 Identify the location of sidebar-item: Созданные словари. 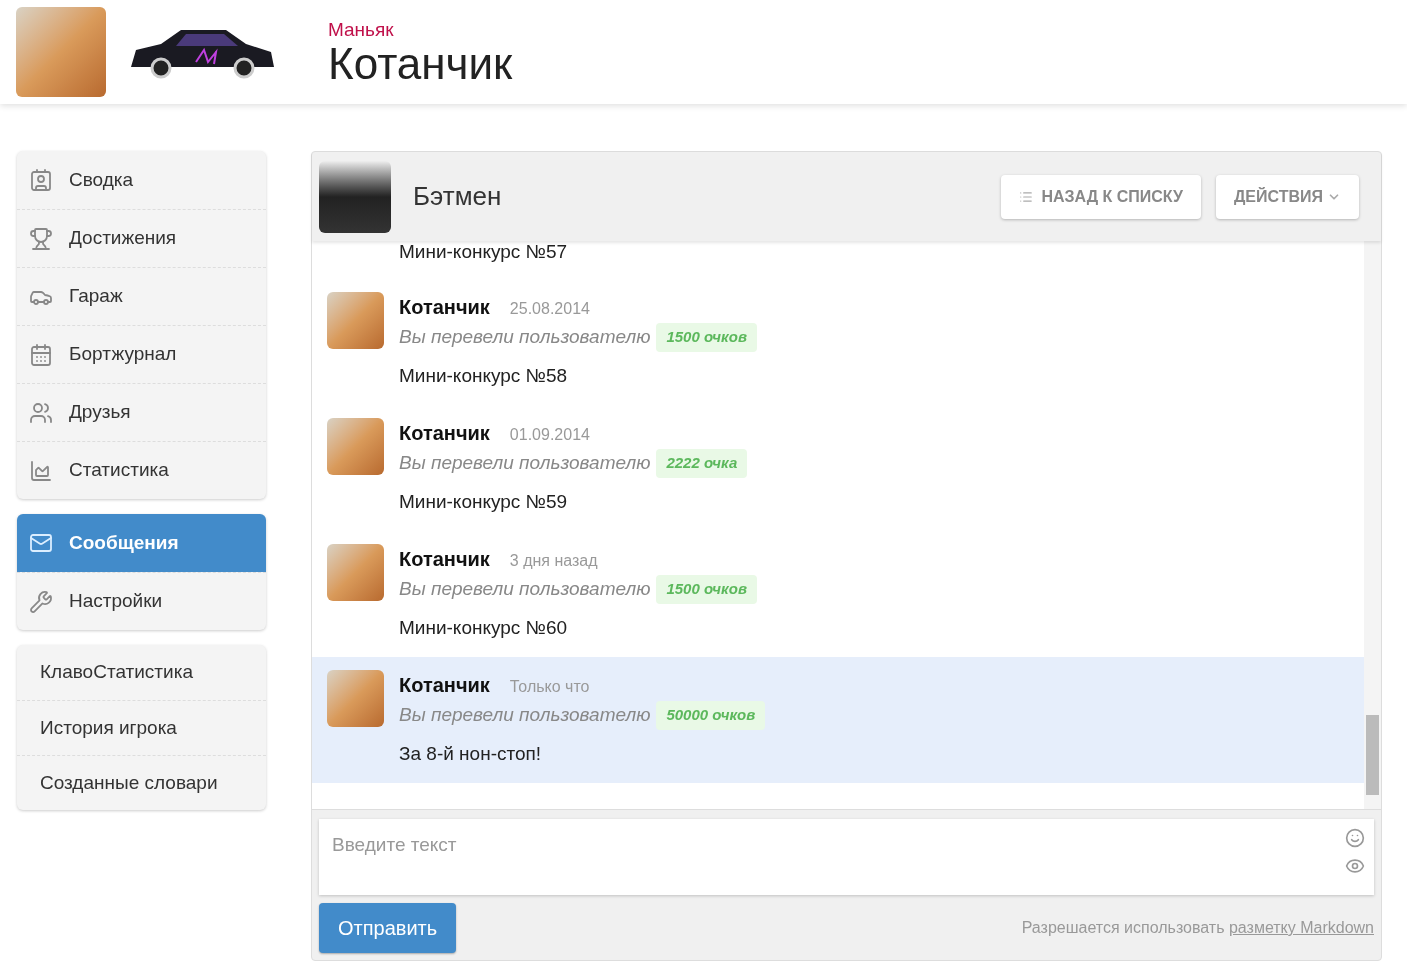
(141, 782).